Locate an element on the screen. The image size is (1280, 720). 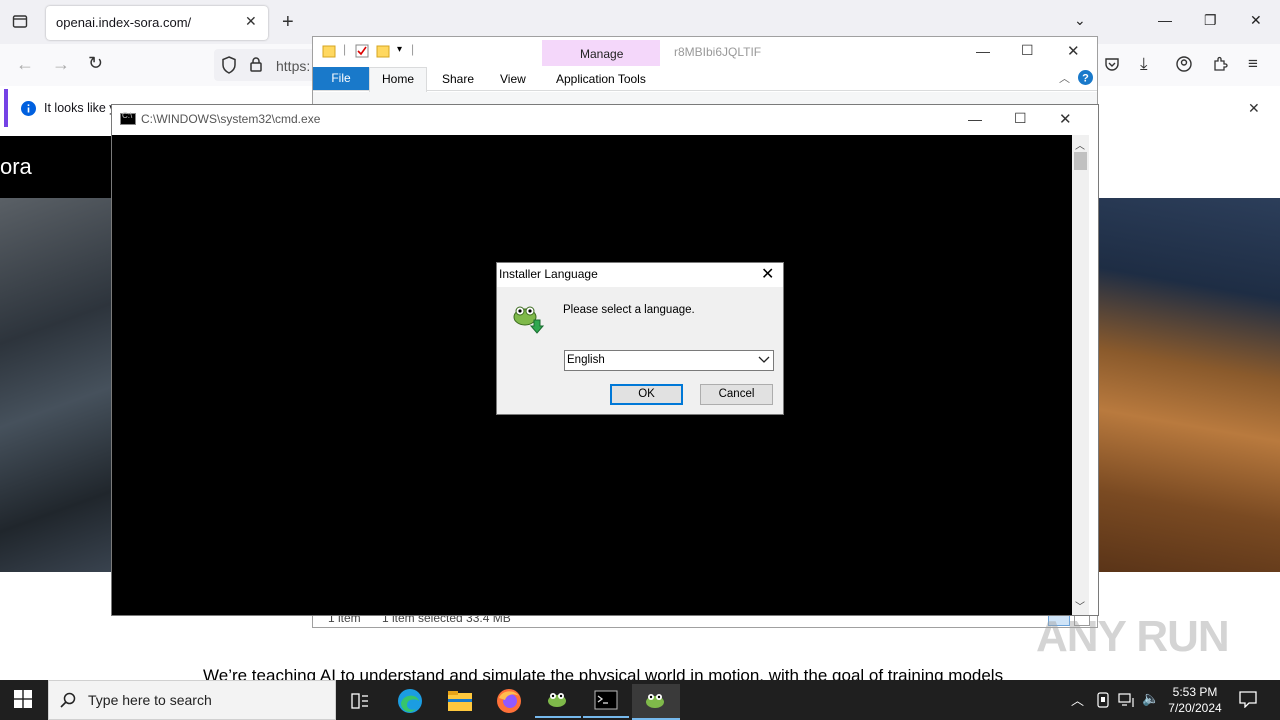
hero-video-right is located at coordinates (1188, 385).